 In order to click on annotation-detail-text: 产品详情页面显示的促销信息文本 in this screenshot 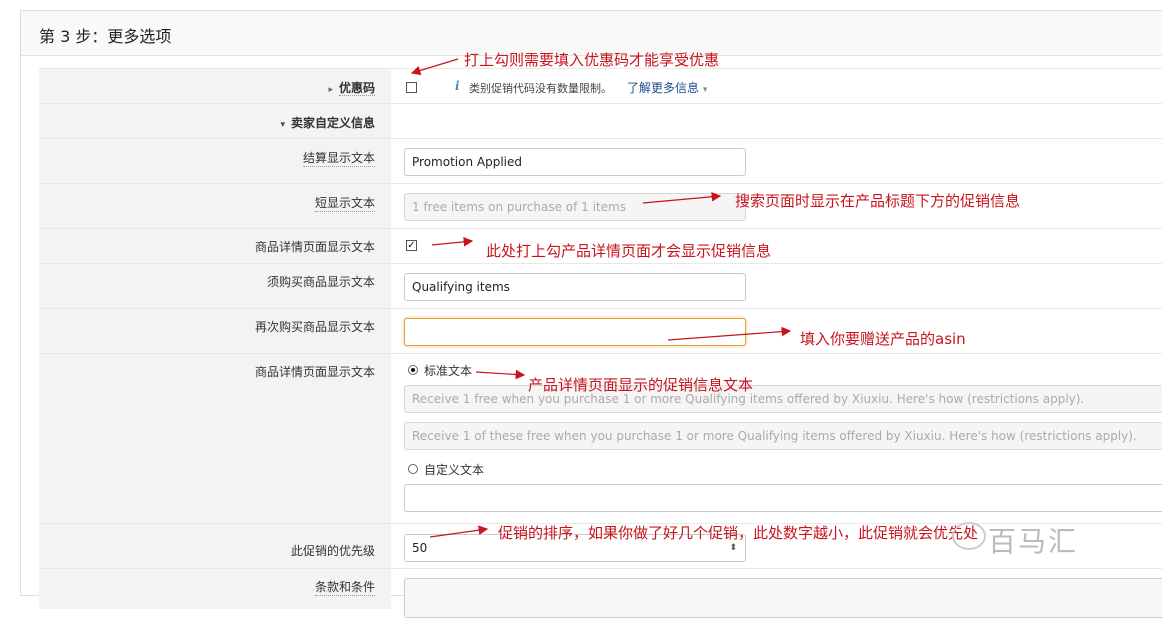, I will do `click(641, 385)`.